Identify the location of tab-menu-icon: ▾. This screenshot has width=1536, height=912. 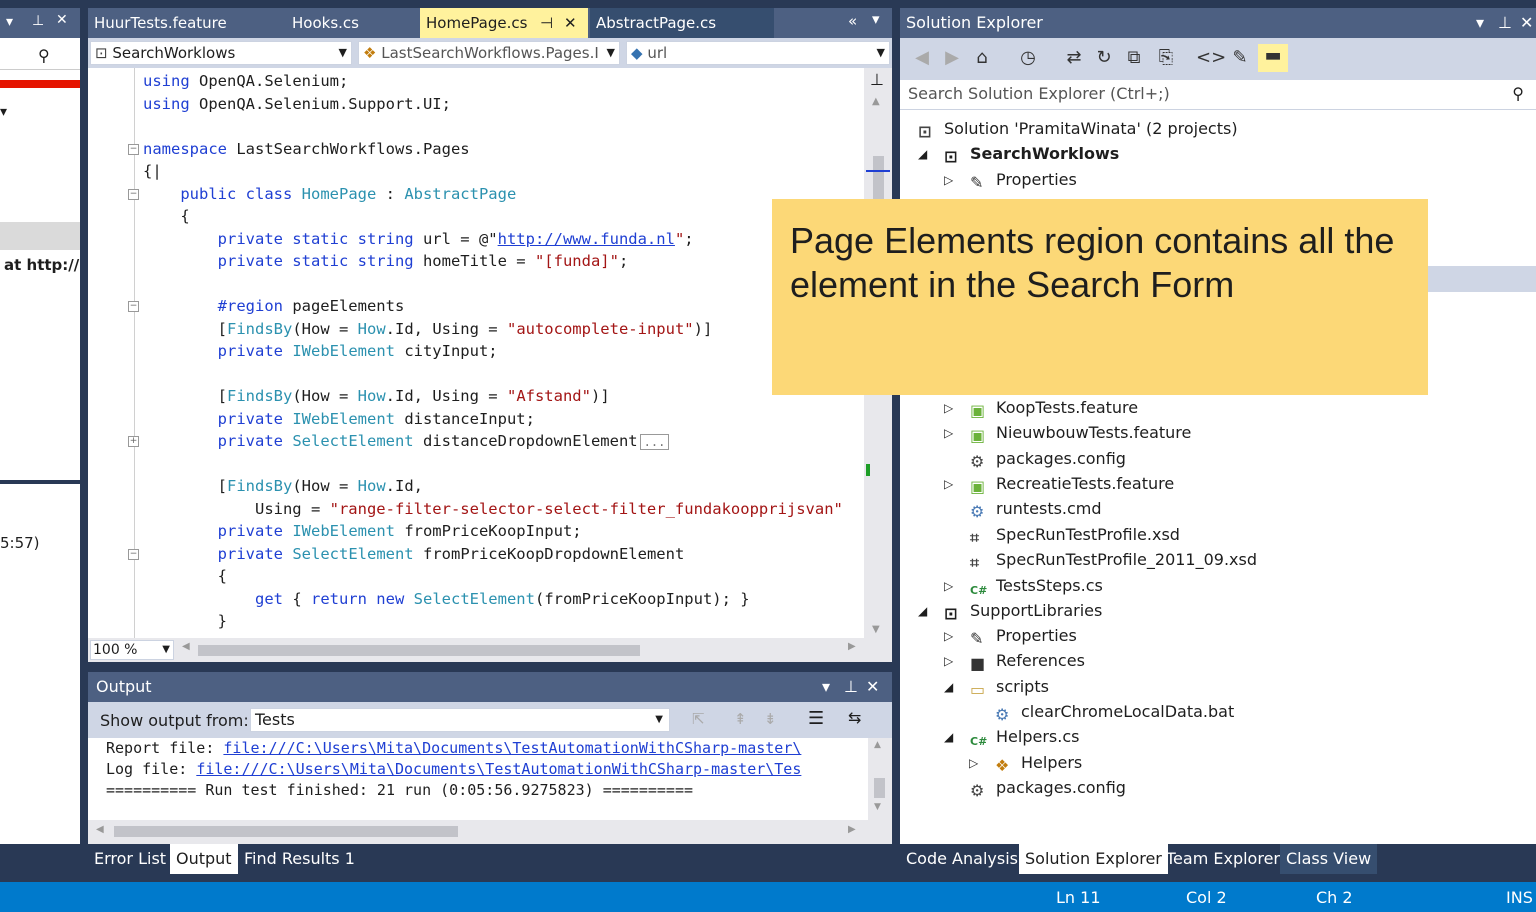
(876, 19).